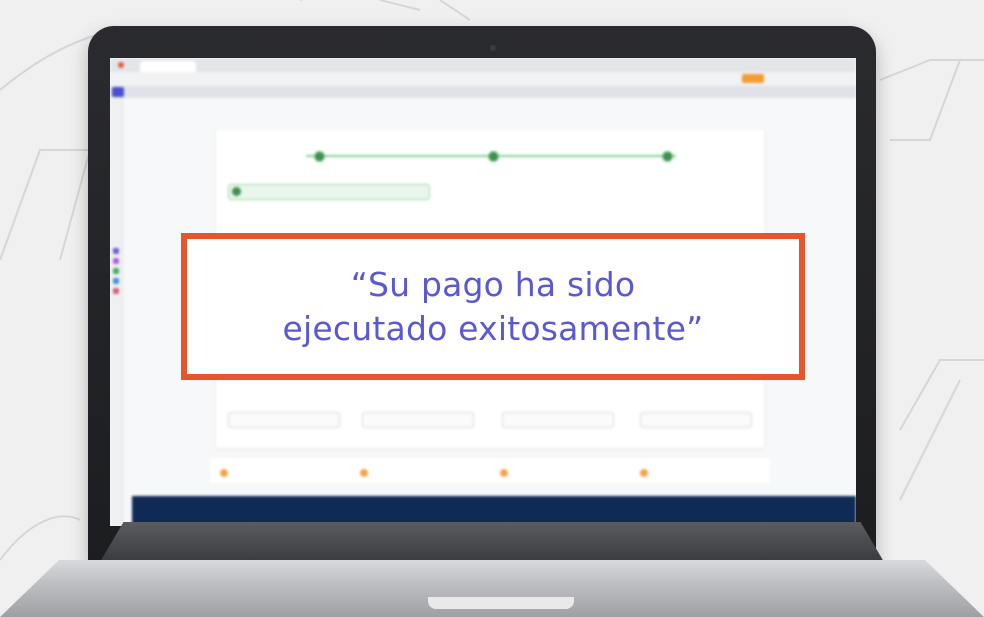 Image resolution: width=984 pixels, height=617 pixels. Describe the element at coordinates (753, 78) in the screenshot. I see `header-action-button` at that location.